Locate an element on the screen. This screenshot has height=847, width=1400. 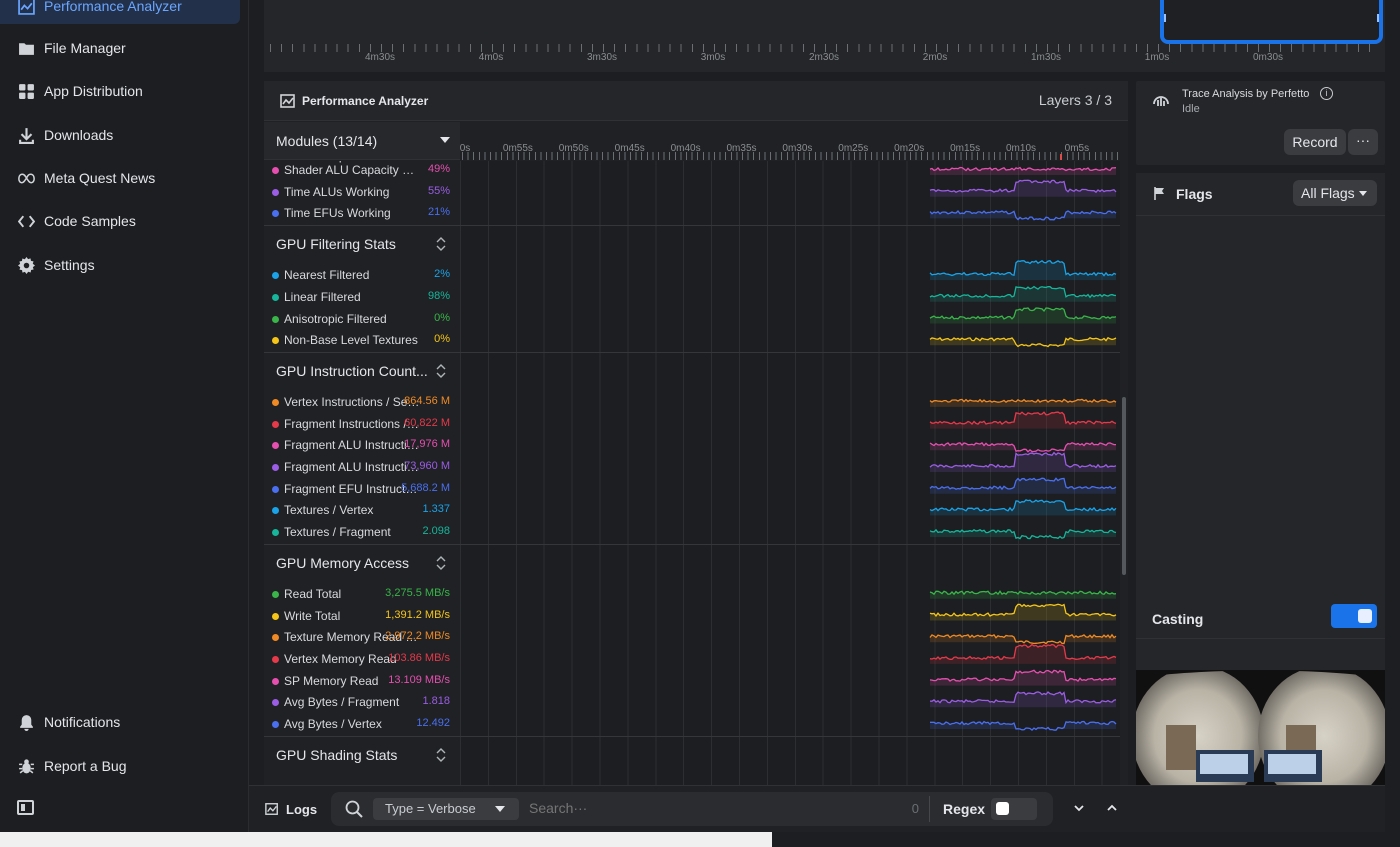
info-icon: i is located at coordinates (1326, 93).